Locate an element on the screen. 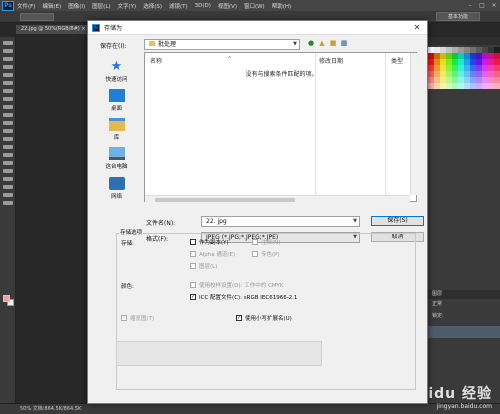  shape-tool-icon is located at coordinates (8, 179).